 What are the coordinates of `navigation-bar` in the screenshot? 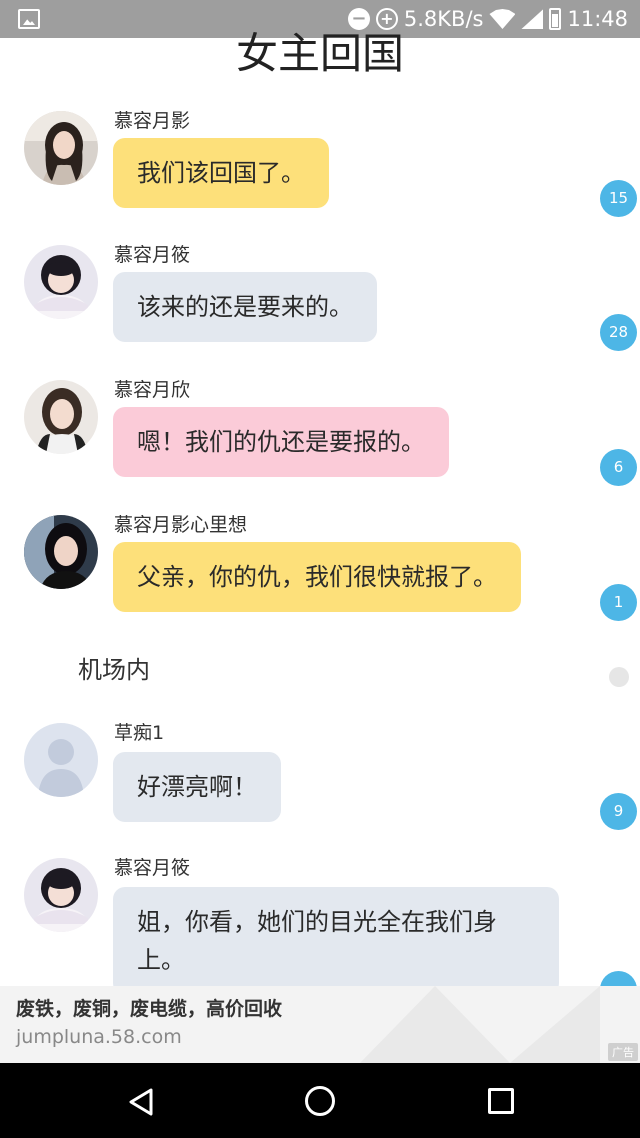 It's located at (320, 1100).